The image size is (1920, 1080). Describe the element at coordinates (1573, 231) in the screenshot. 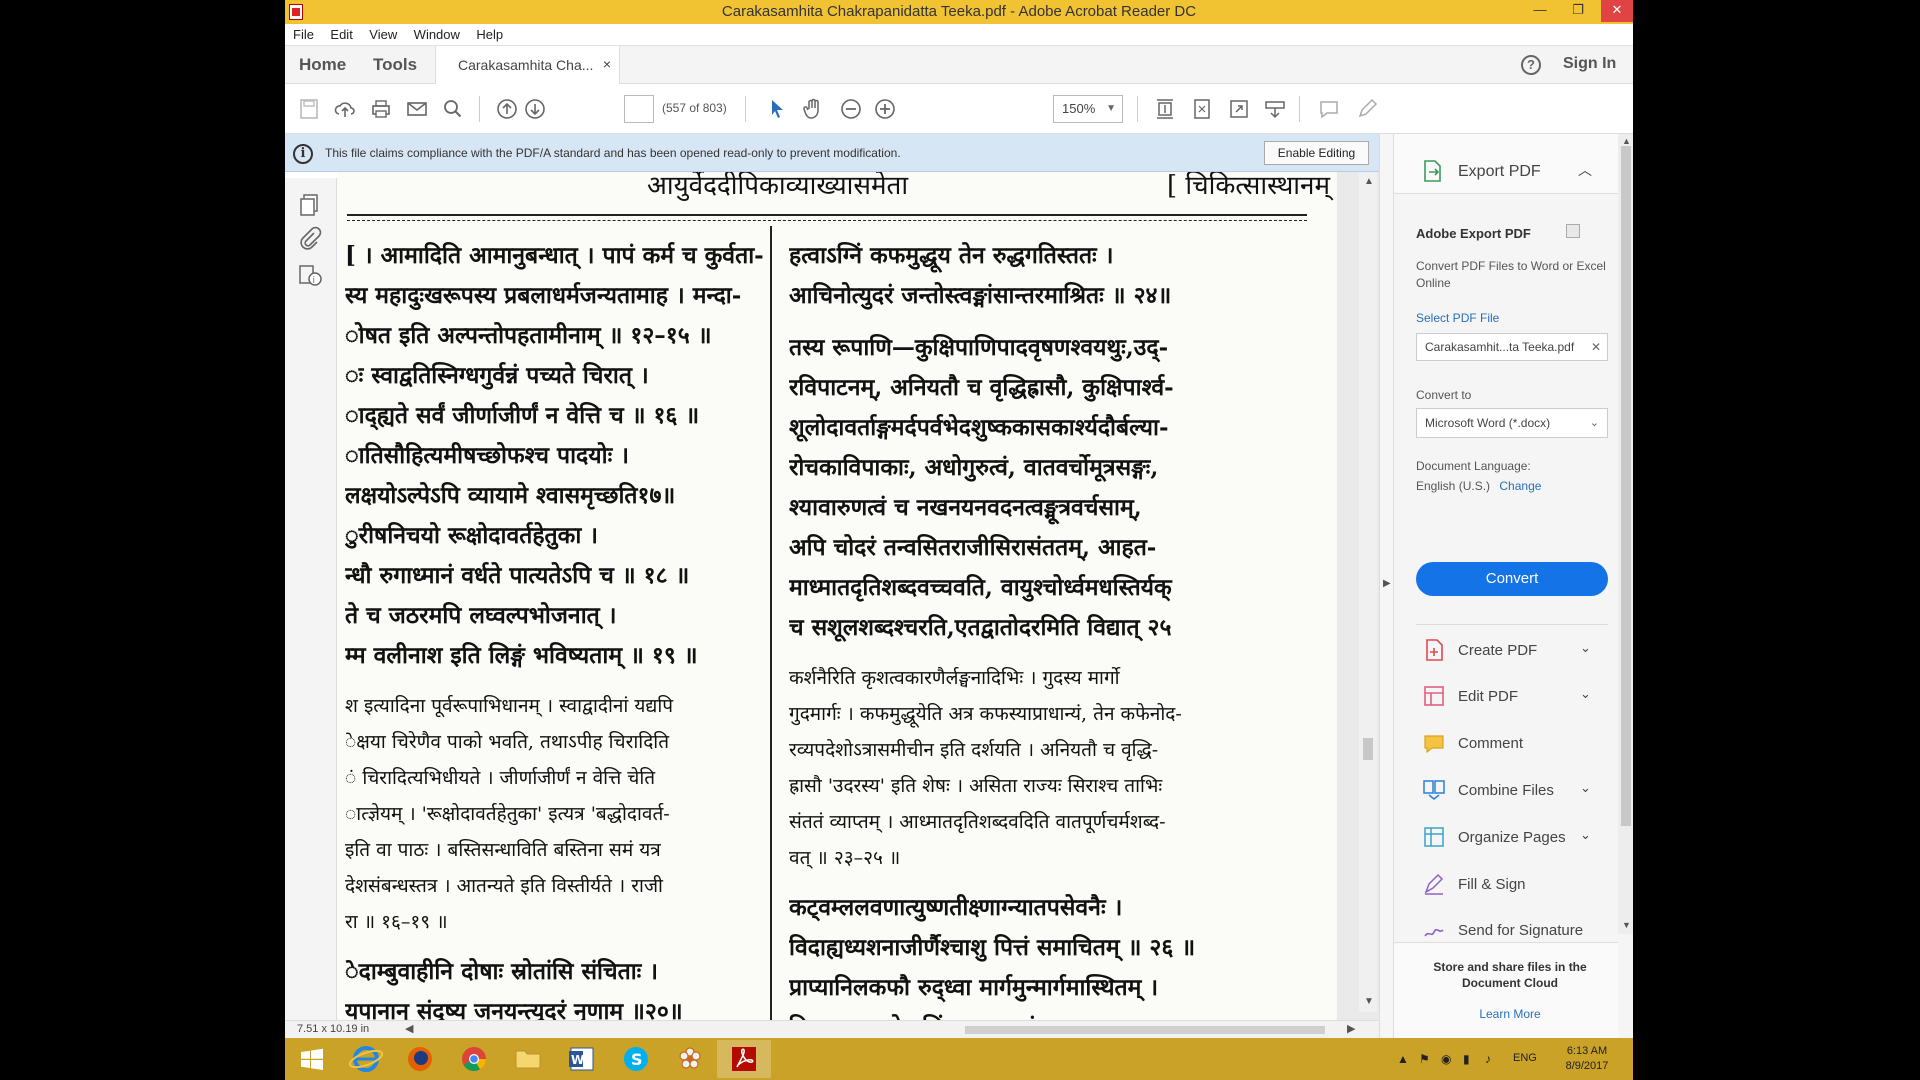

I see `copy-icon` at that location.